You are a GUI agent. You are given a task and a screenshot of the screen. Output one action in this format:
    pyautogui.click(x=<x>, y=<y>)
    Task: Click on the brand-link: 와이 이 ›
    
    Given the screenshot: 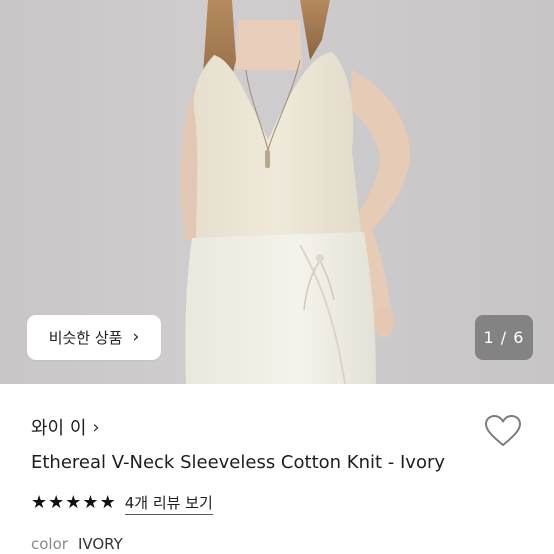 What is the action you would take?
    pyautogui.click(x=65, y=427)
    